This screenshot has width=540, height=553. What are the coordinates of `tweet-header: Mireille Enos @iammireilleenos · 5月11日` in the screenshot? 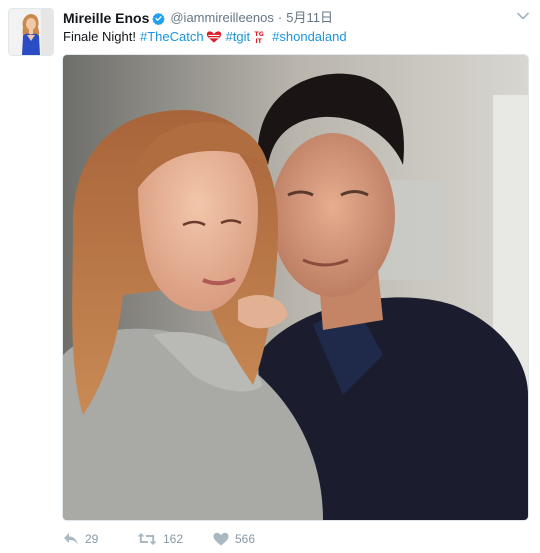 It's located at (198, 18).